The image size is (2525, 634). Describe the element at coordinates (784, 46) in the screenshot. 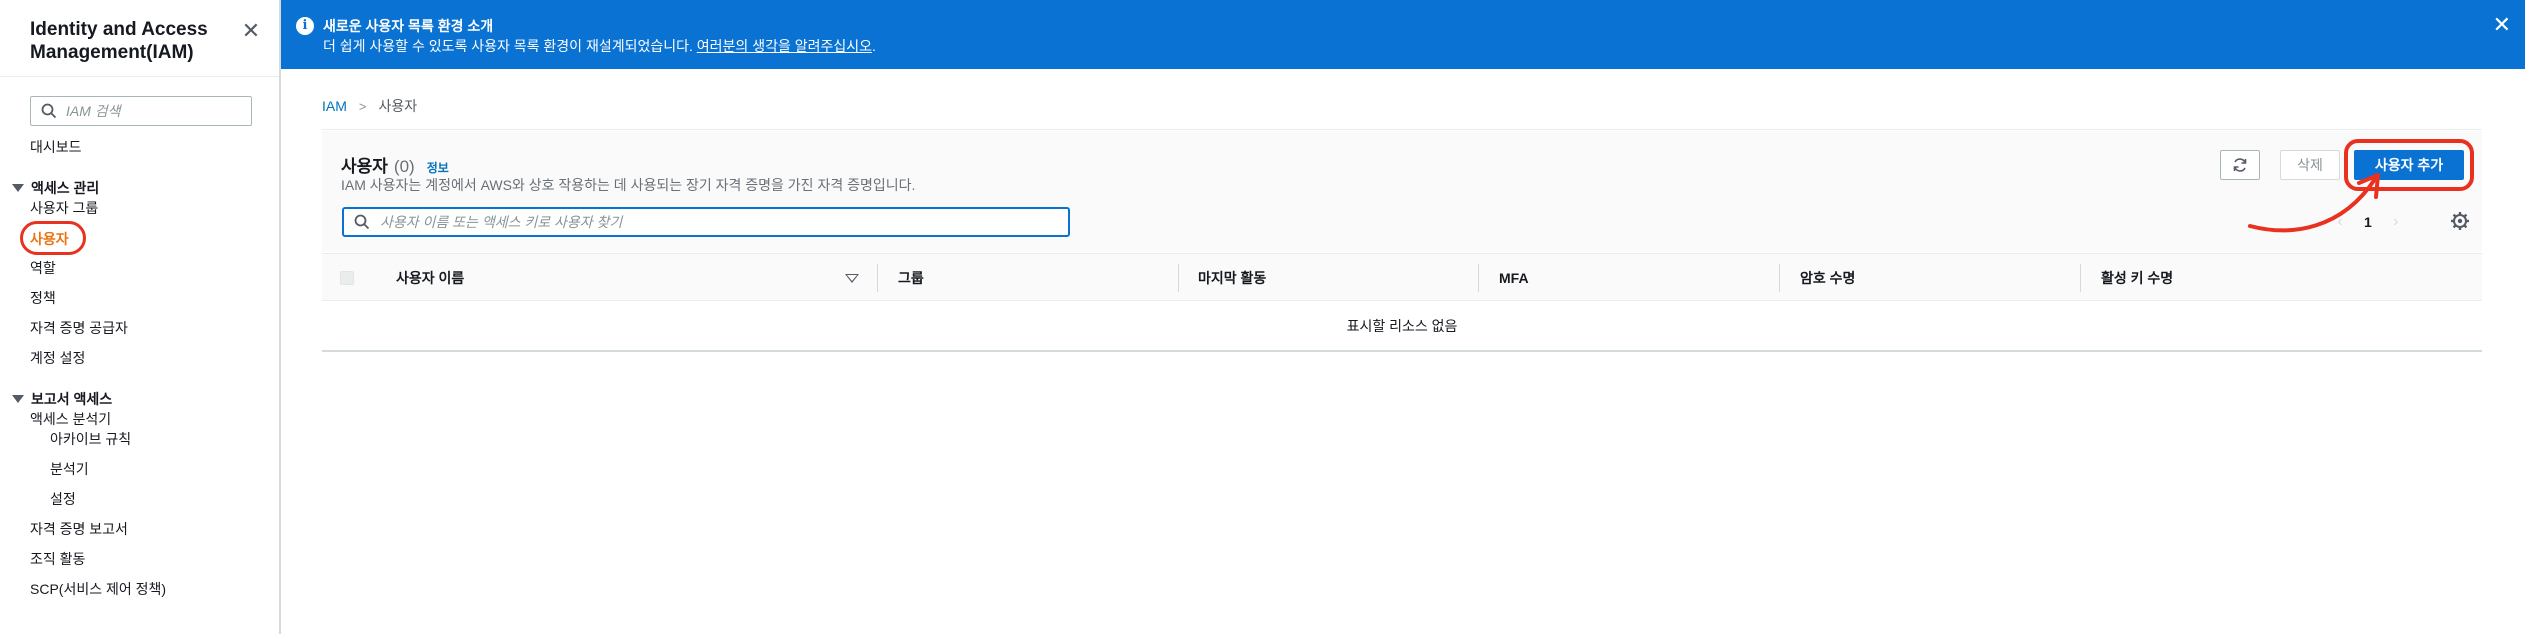

I see `banner-feedback-link: 여러분의 생각을 알려주십시오` at that location.